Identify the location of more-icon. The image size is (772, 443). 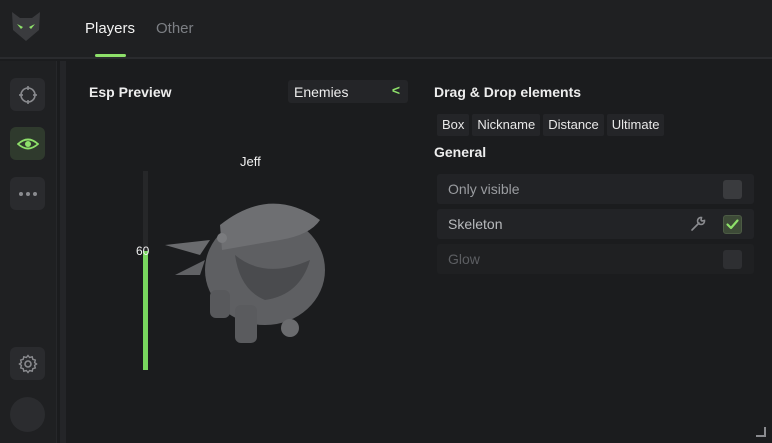
(27, 193).